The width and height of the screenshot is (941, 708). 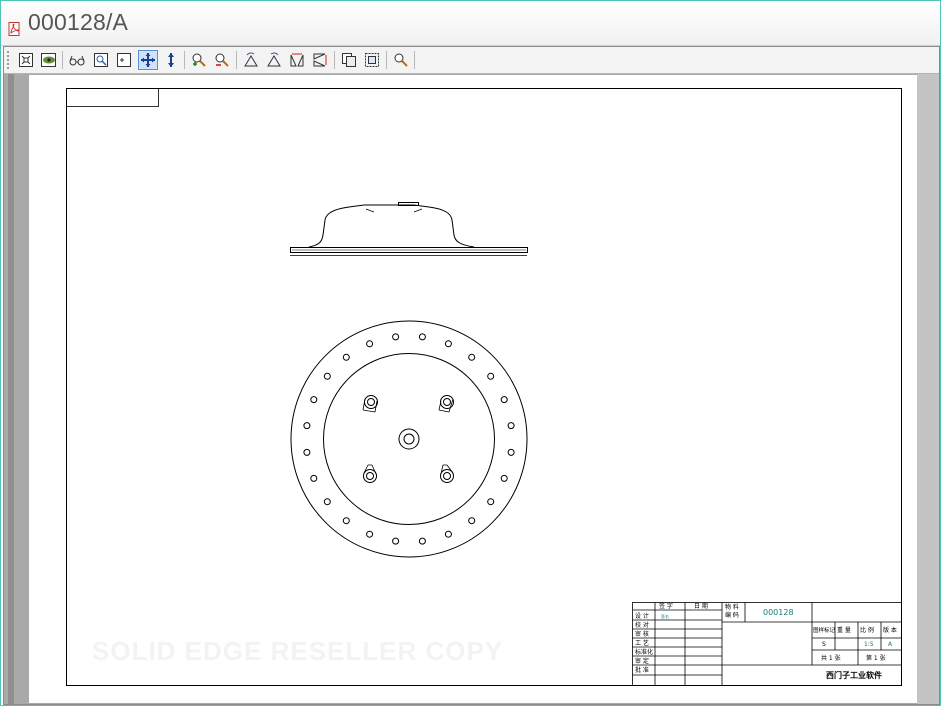 What do you see at coordinates (642, 670) in the screenshot?
I see `row-approve: 批 准` at bounding box center [642, 670].